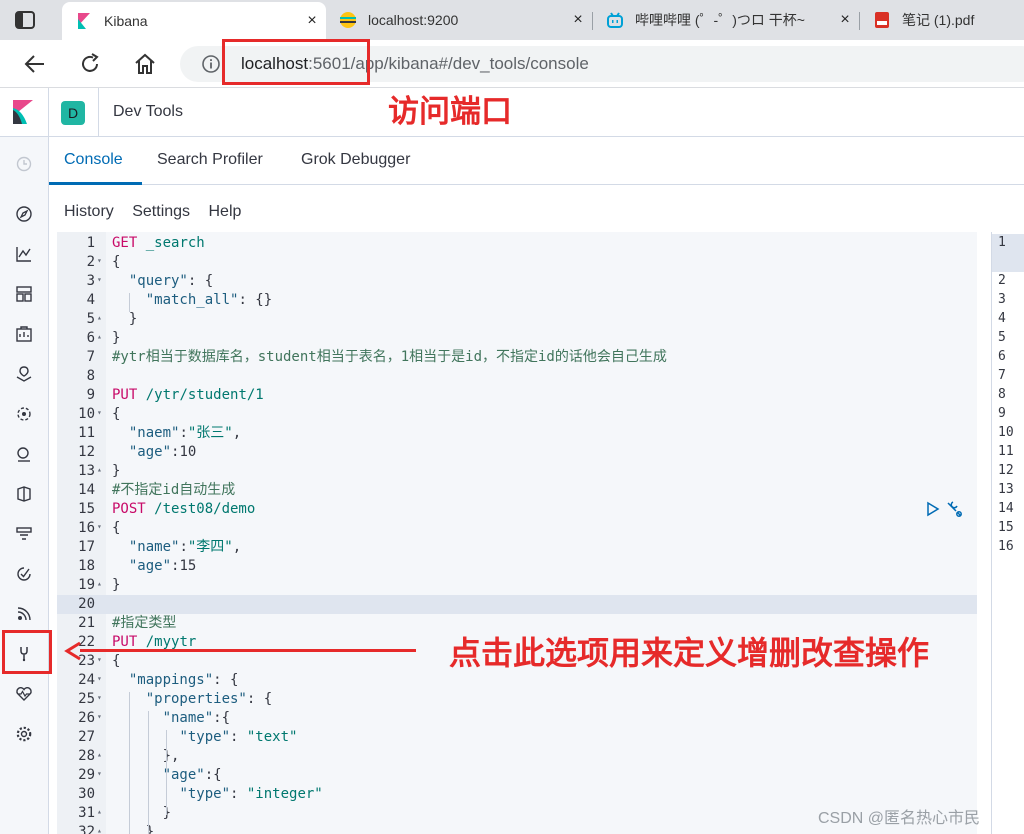 The width and height of the screenshot is (1024, 834). Describe the element at coordinates (210, 160) in the screenshot. I see `tab-search-profiler: Search Profiler` at that location.